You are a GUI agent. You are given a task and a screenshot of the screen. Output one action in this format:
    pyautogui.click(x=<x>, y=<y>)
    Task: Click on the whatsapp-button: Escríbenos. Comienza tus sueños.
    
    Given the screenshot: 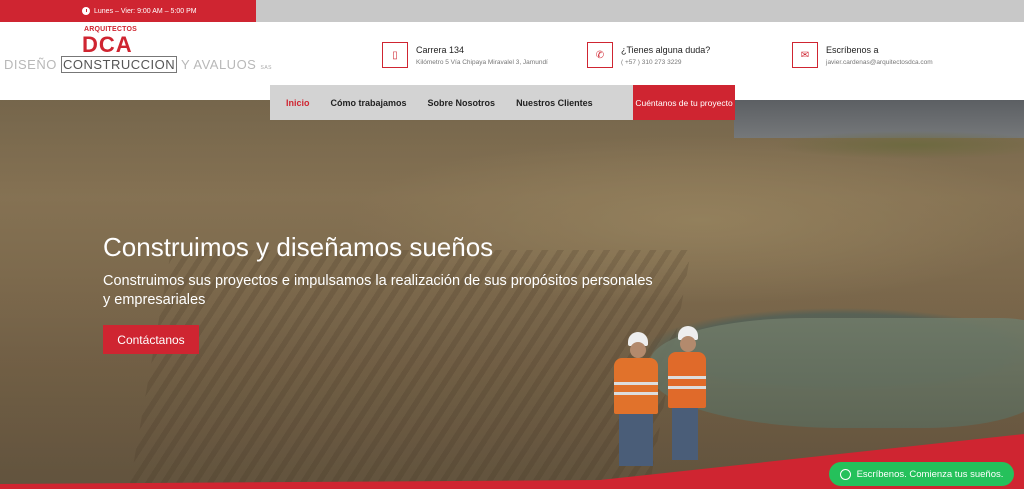 What is the action you would take?
    pyautogui.click(x=921, y=474)
    